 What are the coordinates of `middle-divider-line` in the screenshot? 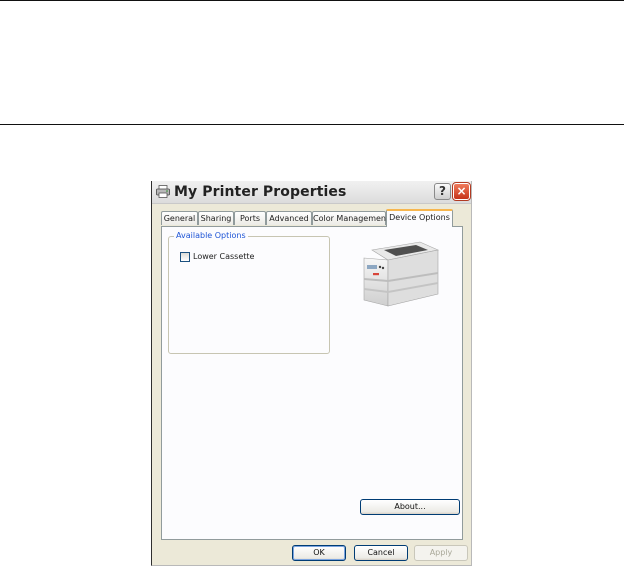 It's located at (312, 124).